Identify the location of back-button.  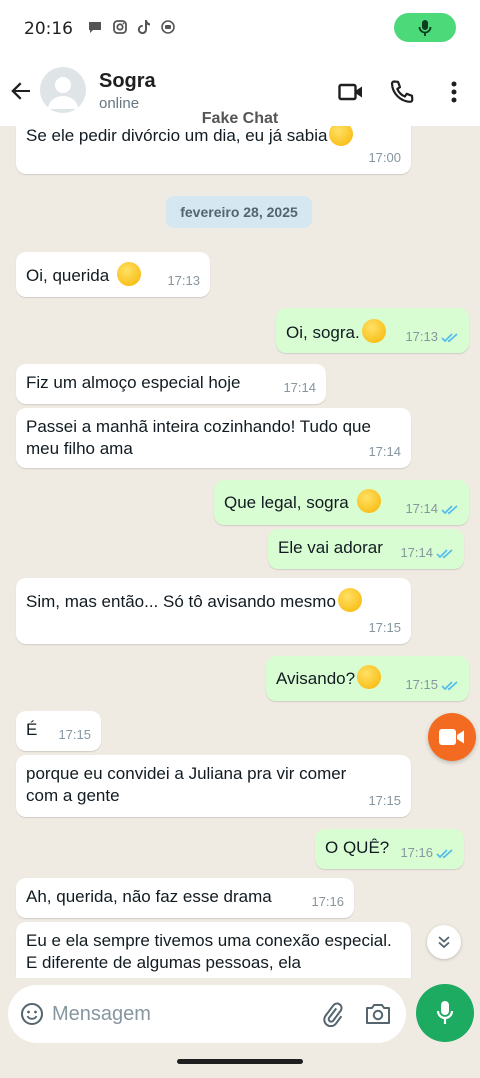
(21, 91).